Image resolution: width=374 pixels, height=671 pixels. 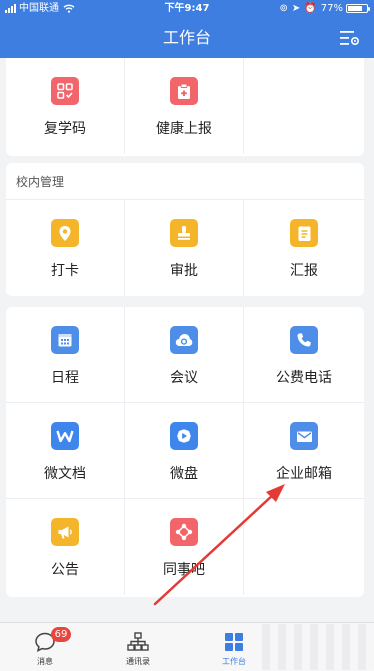 I want to click on app-tile-wedoc: 微文档, so click(x=65, y=451).